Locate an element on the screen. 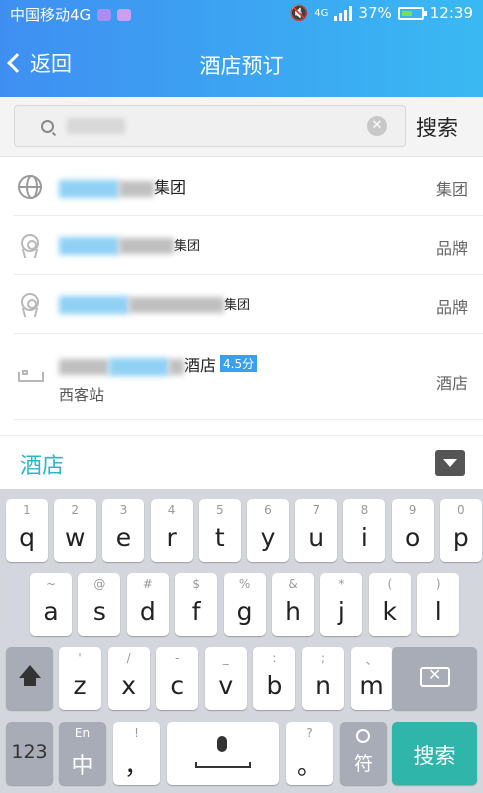  suggestion-type: 集团 is located at coordinates (451, 189).